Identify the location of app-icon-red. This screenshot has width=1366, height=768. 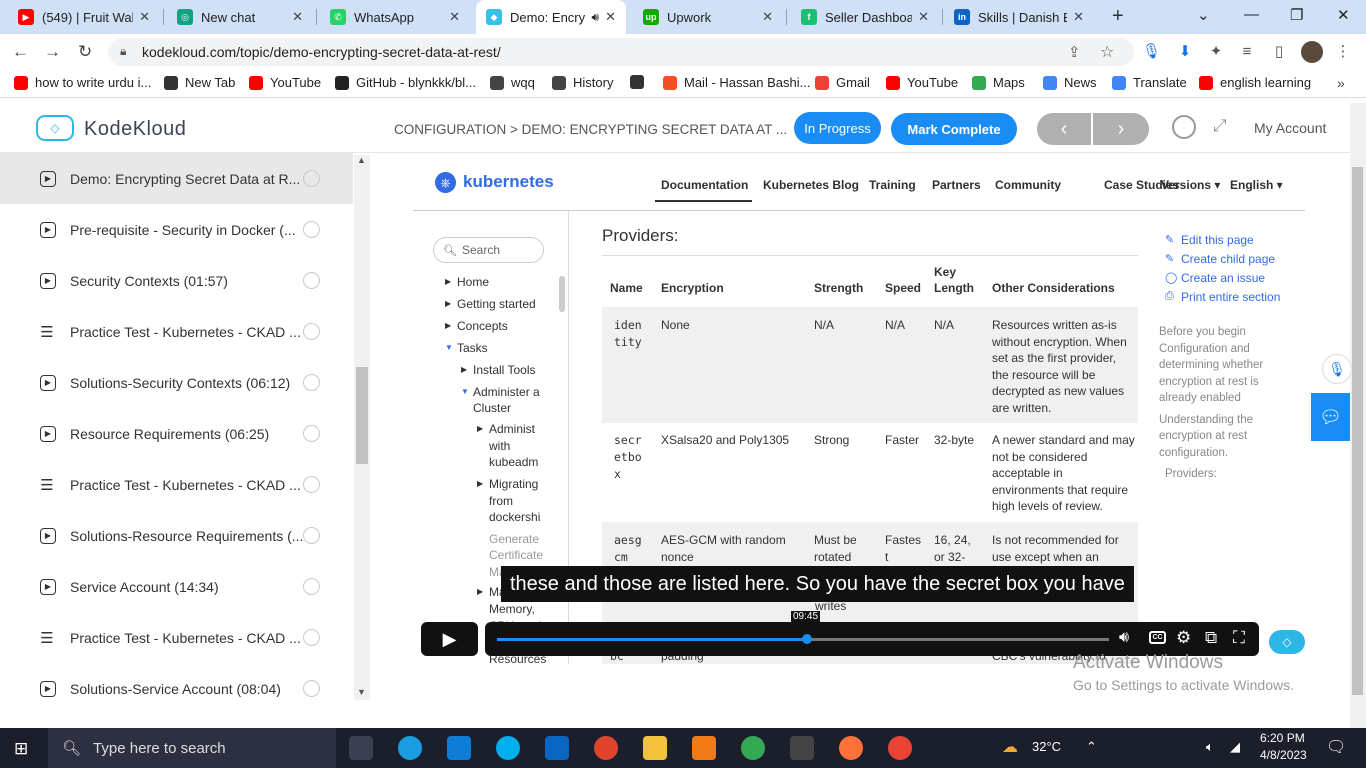
(606, 748).